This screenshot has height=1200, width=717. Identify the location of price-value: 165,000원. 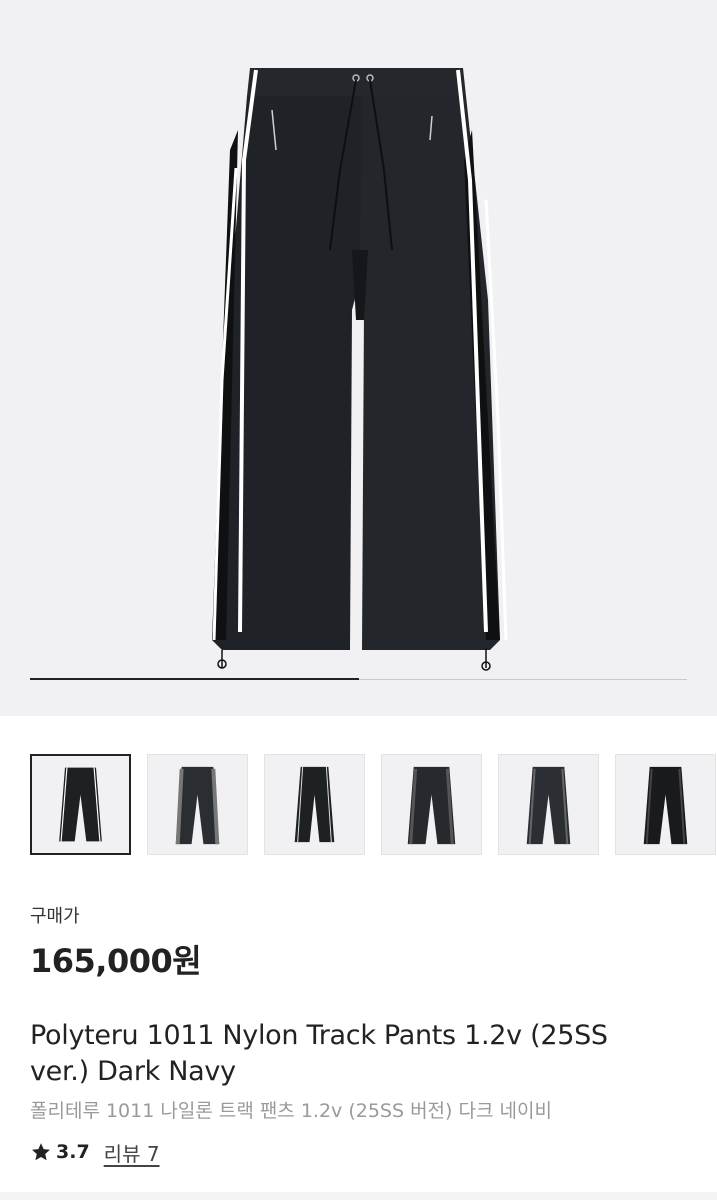
(116, 961).